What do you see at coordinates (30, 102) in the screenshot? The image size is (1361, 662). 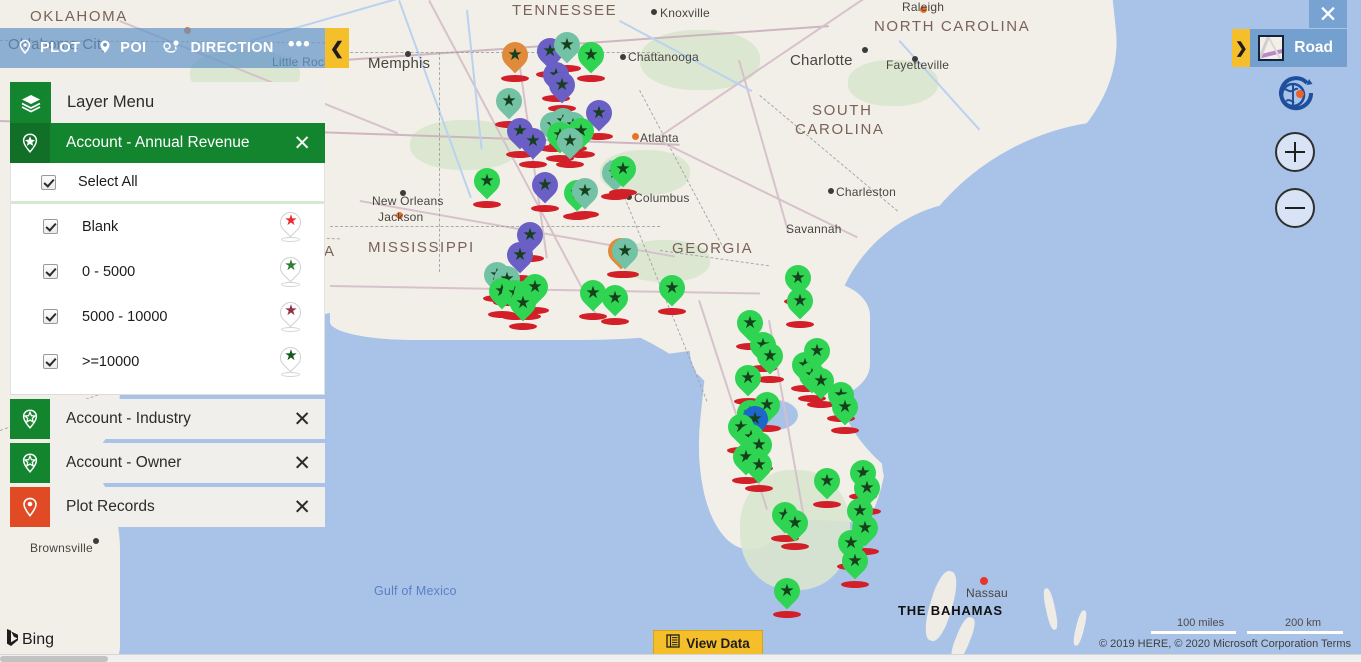 I see `layers-icon` at bounding box center [30, 102].